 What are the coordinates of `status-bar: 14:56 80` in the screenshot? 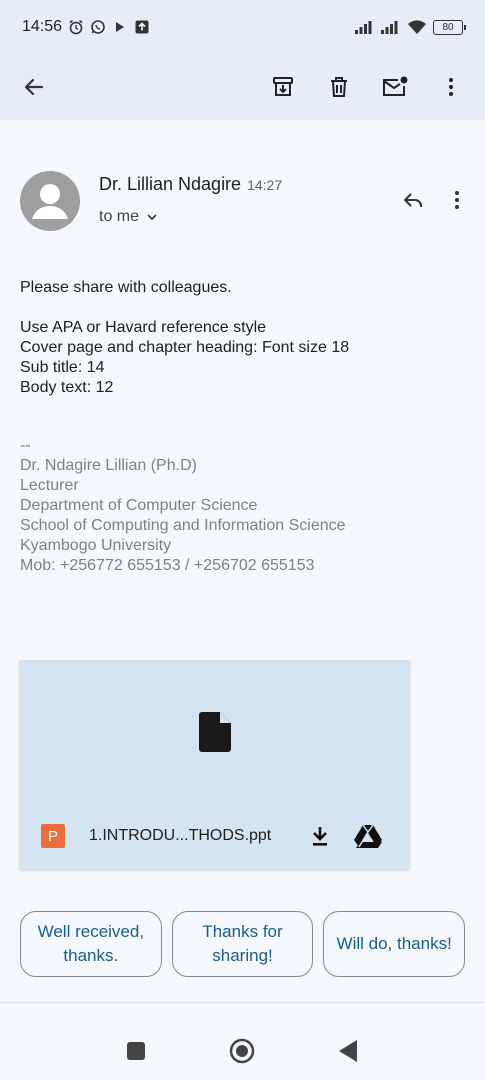 It's located at (242, 27).